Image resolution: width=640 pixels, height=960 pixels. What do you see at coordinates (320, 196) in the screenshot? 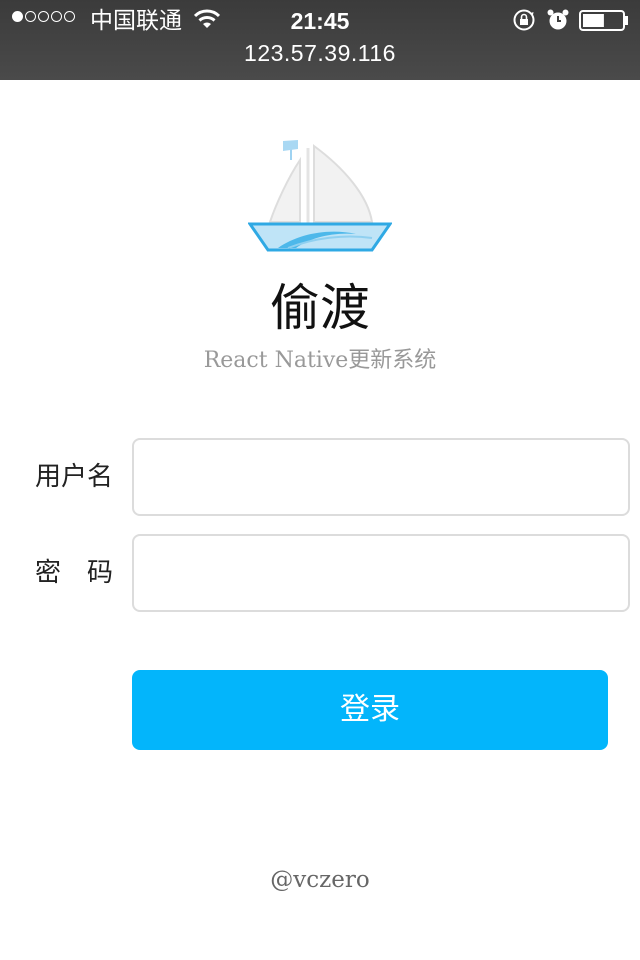
I see `sailboat-icon` at bounding box center [320, 196].